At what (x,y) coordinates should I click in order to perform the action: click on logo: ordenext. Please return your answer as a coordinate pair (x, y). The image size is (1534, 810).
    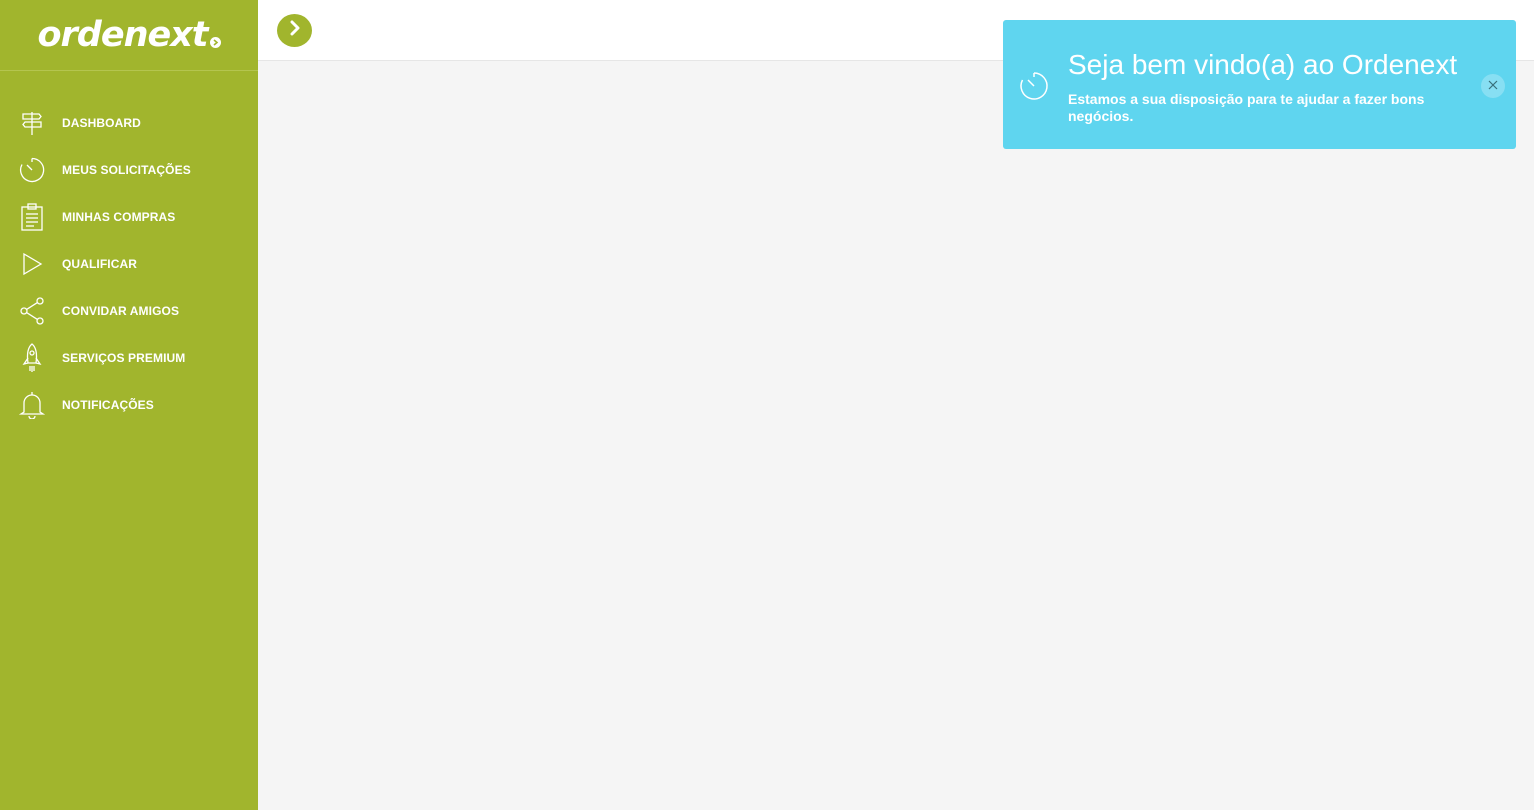
    Looking at the image, I should click on (129, 35).